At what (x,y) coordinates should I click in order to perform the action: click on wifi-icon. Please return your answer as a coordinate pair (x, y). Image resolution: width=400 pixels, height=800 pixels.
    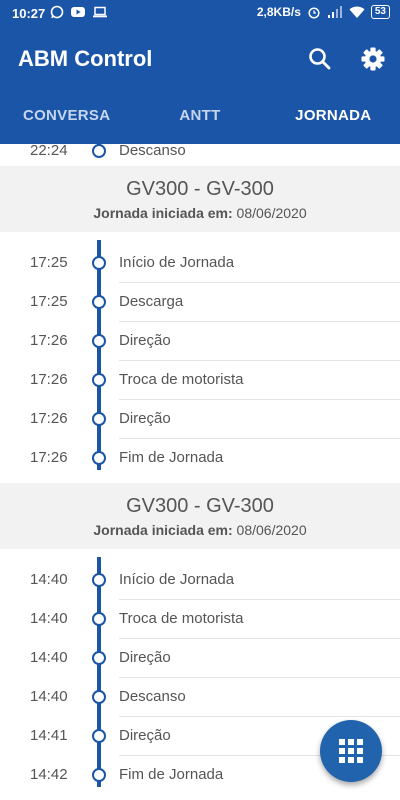
    Looking at the image, I should click on (357, 12).